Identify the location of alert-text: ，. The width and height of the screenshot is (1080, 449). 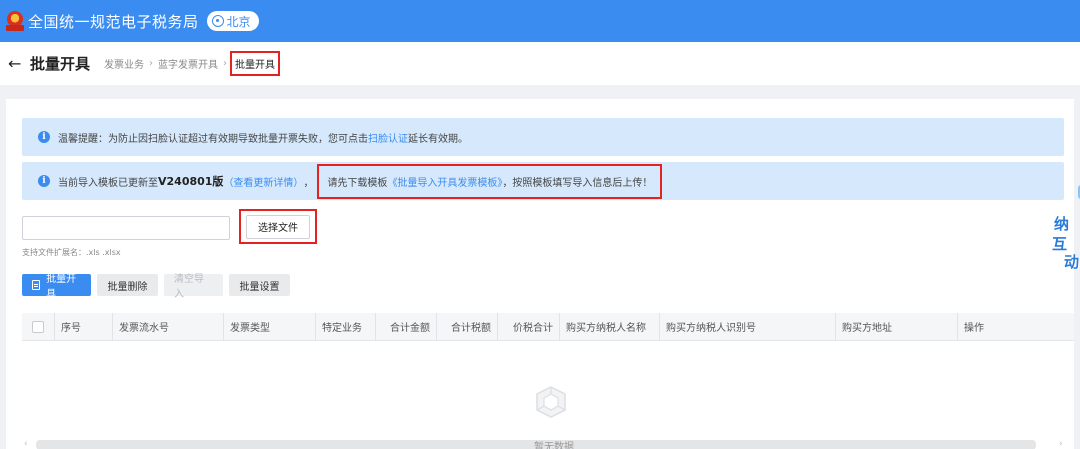
(308, 183).